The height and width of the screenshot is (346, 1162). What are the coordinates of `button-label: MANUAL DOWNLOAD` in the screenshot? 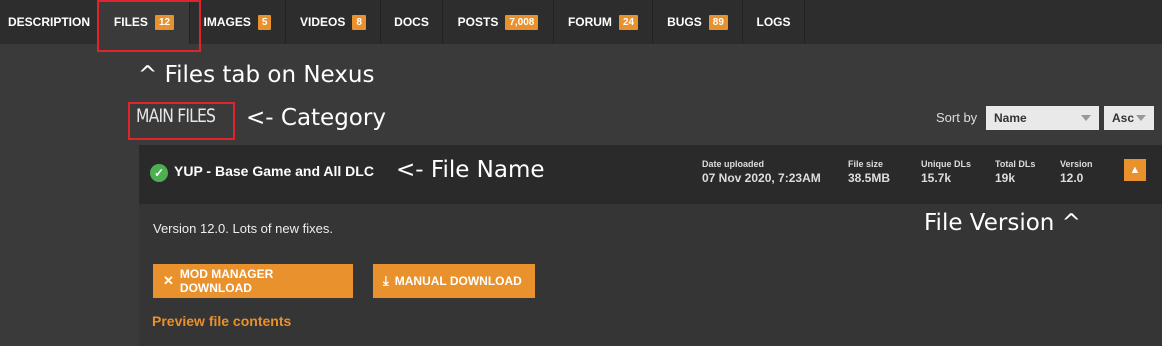 It's located at (458, 281).